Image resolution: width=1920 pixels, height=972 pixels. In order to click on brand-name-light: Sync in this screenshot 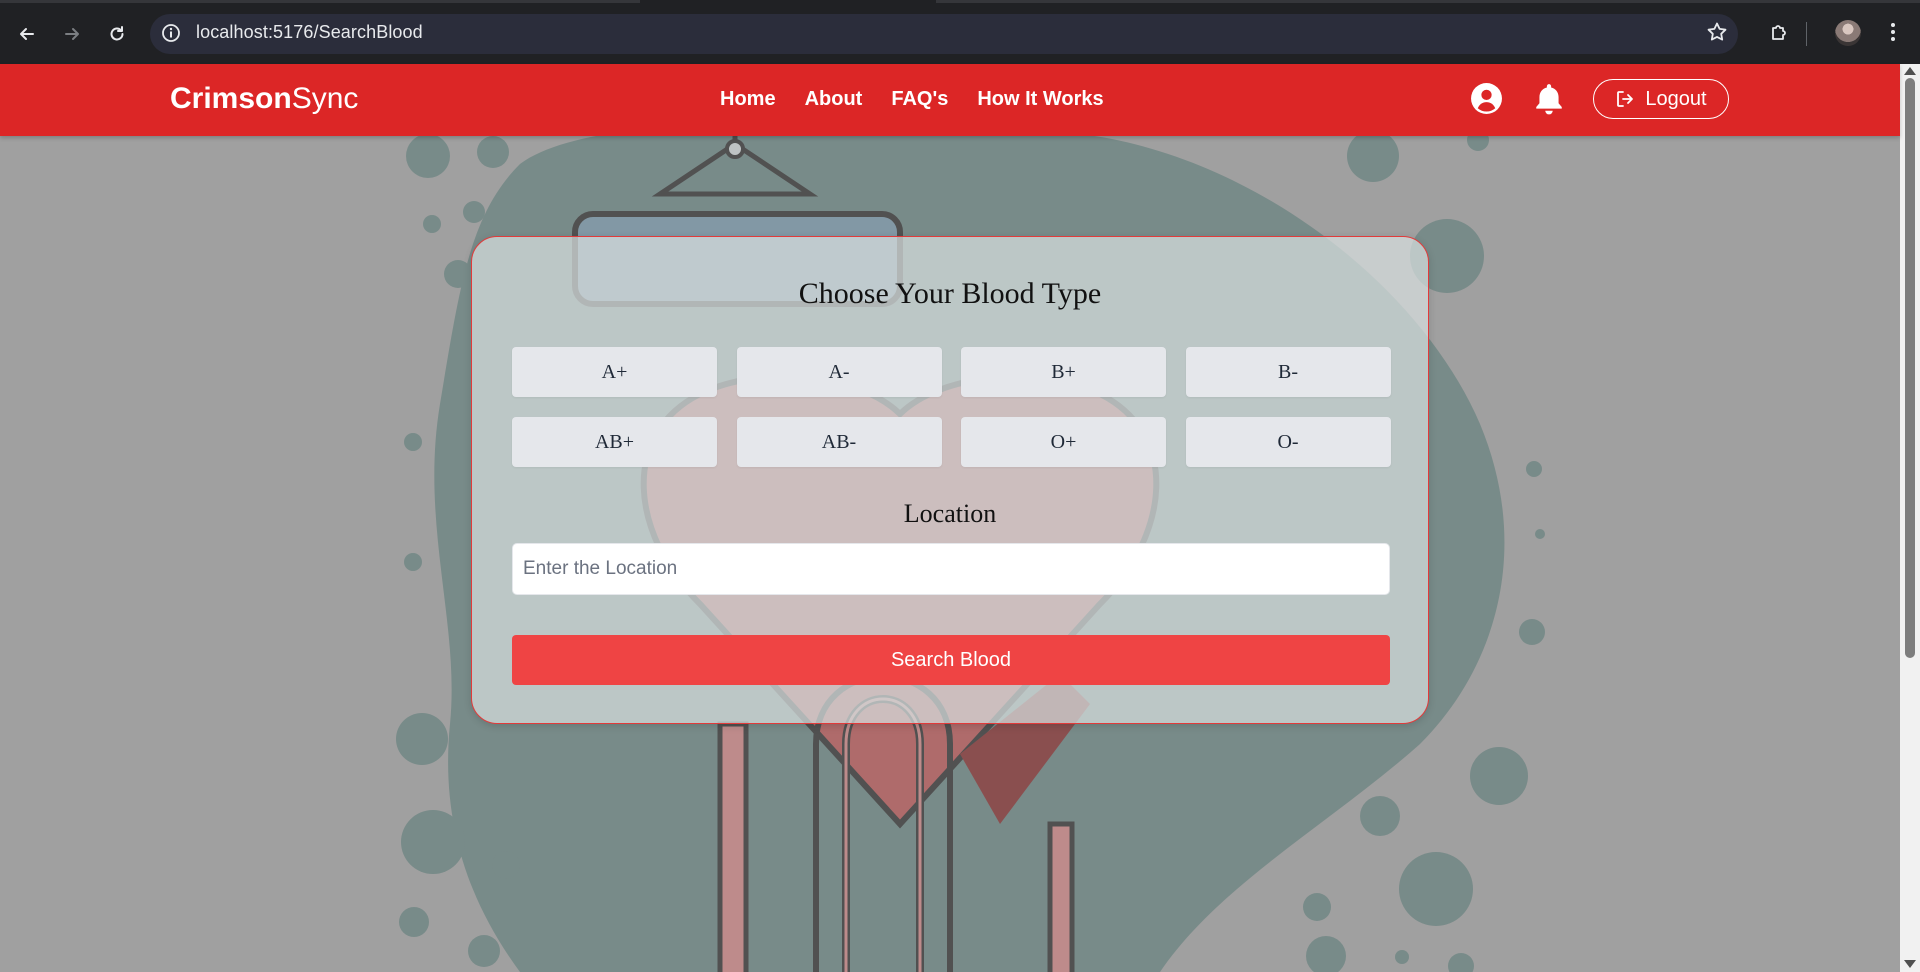, I will do `click(325, 98)`.